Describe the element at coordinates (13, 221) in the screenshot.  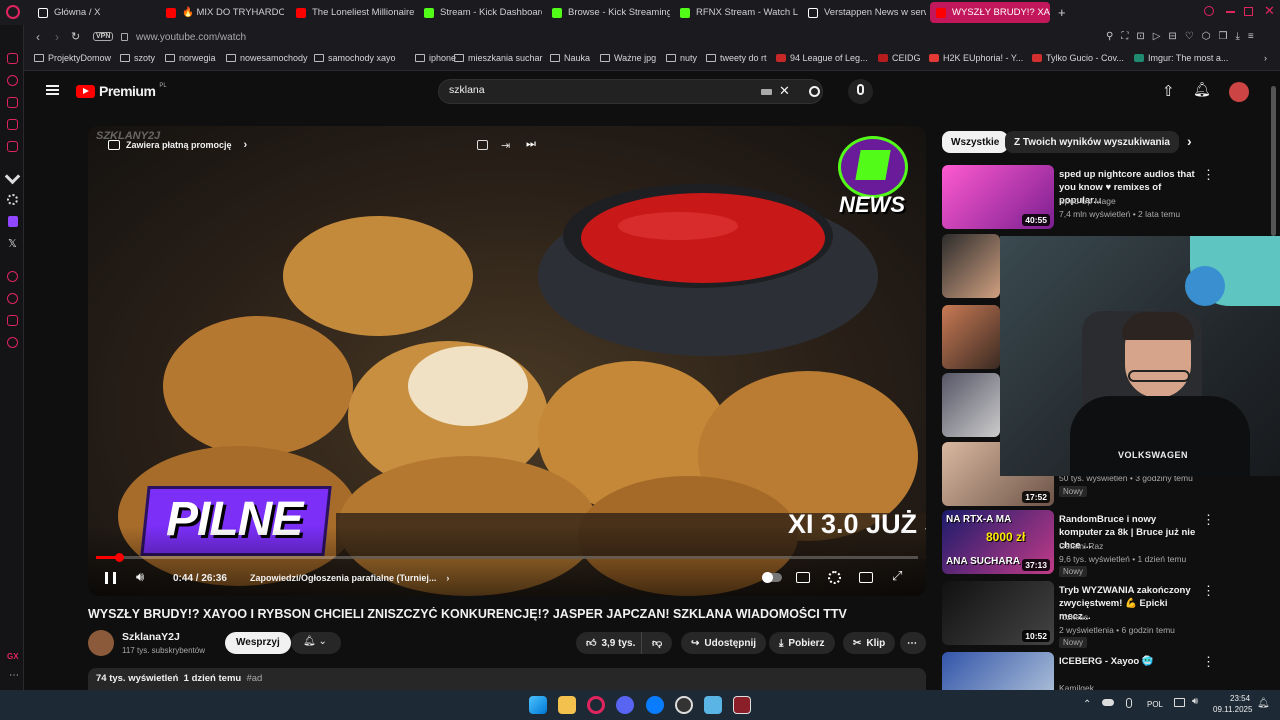
I see `sidebar-twitch-icon` at that location.